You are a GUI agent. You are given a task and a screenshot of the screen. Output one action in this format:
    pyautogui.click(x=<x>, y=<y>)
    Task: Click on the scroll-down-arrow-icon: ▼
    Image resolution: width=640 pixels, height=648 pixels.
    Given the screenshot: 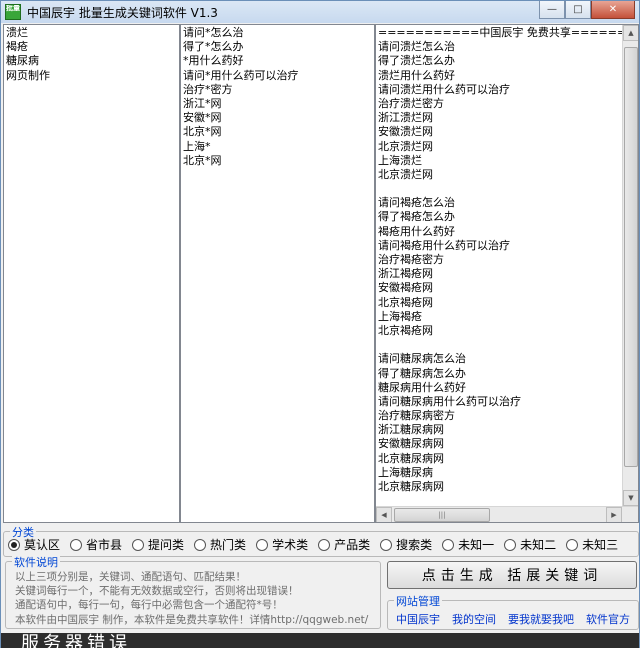 What is the action you would take?
    pyautogui.click(x=630, y=498)
    